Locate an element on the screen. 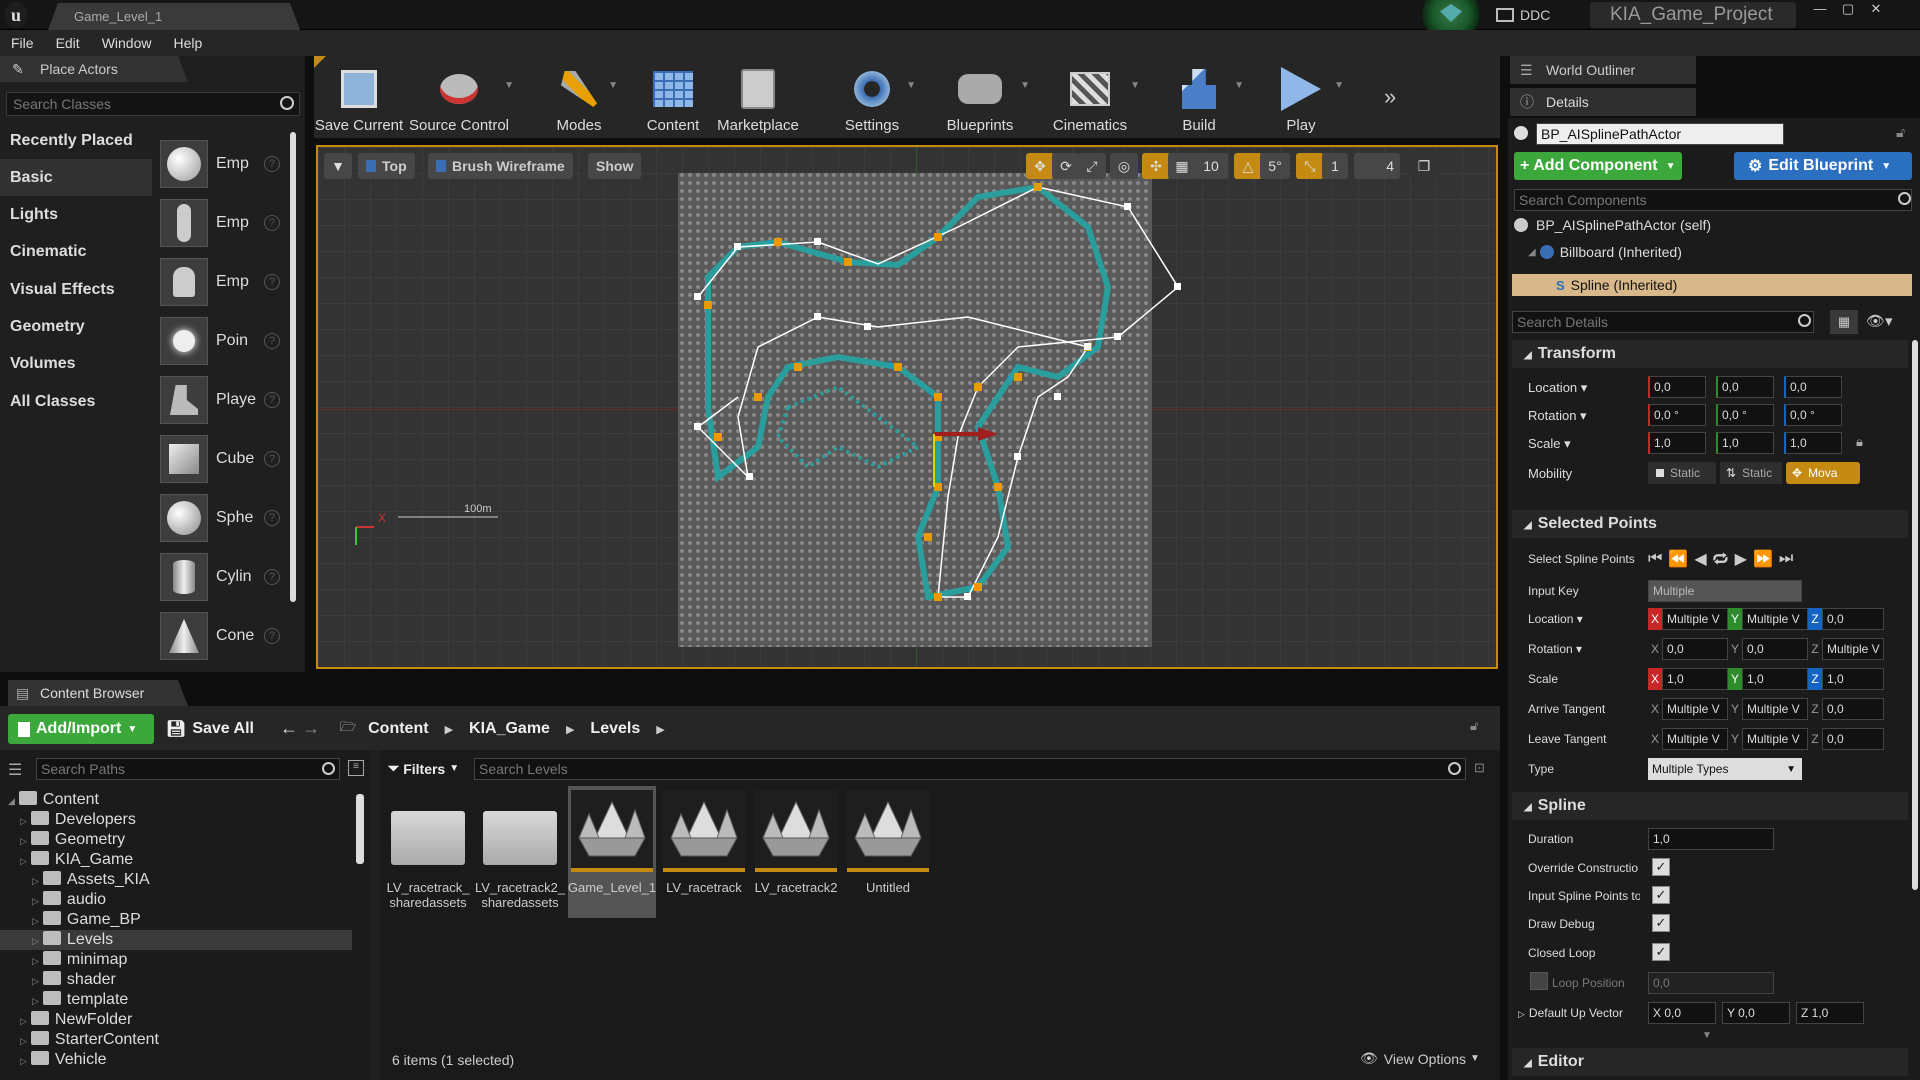 Image resolution: width=1920 pixels, height=1080 pixels. tree-folder: ▷ minimap is located at coordinates (176, 960).